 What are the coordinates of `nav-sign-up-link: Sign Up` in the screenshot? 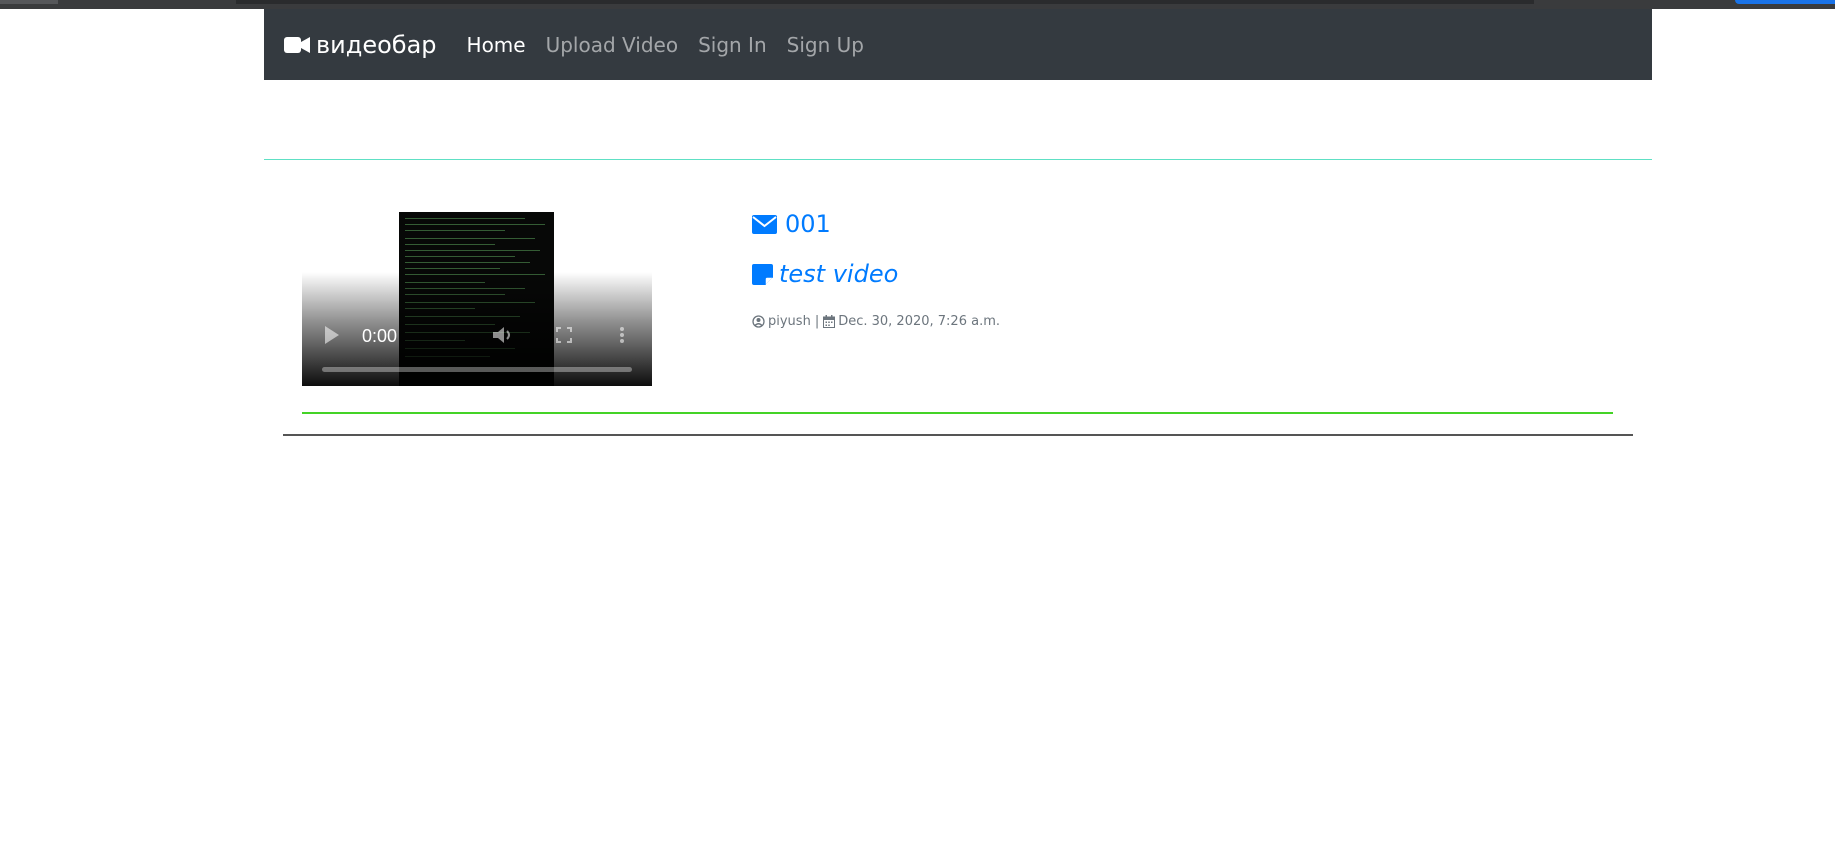 It's located at (825, 45).